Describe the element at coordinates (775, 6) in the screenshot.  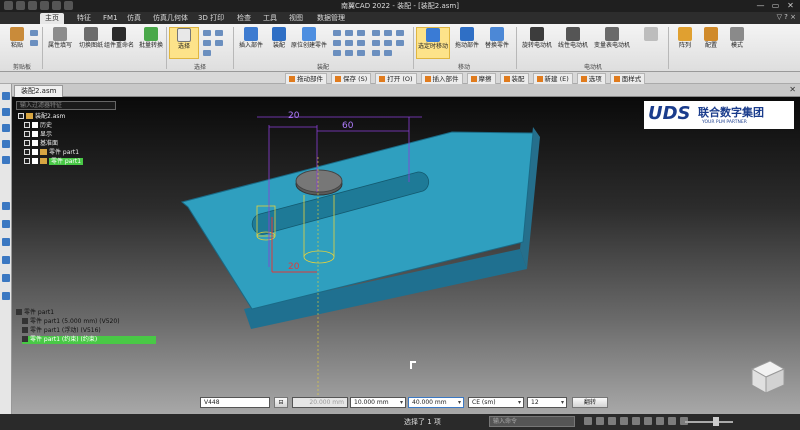
I see `maximize-button: ▭` at that location.